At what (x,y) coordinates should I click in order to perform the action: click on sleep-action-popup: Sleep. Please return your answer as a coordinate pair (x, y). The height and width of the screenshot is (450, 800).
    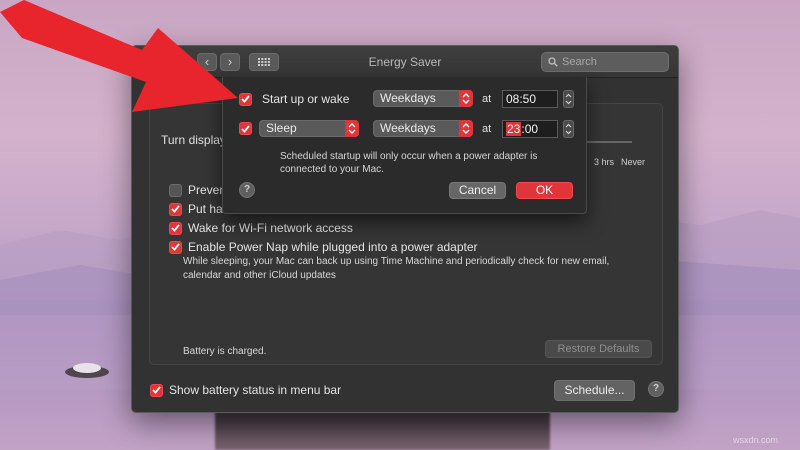
    Looking at the image, I should click on (309, 128).